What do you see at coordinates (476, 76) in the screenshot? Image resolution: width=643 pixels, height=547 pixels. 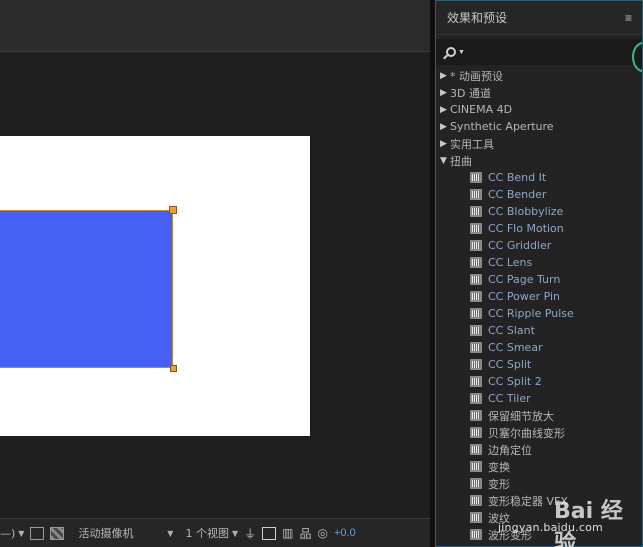 I see `category-label: * 动画预设` at bounding box center [476, 76].